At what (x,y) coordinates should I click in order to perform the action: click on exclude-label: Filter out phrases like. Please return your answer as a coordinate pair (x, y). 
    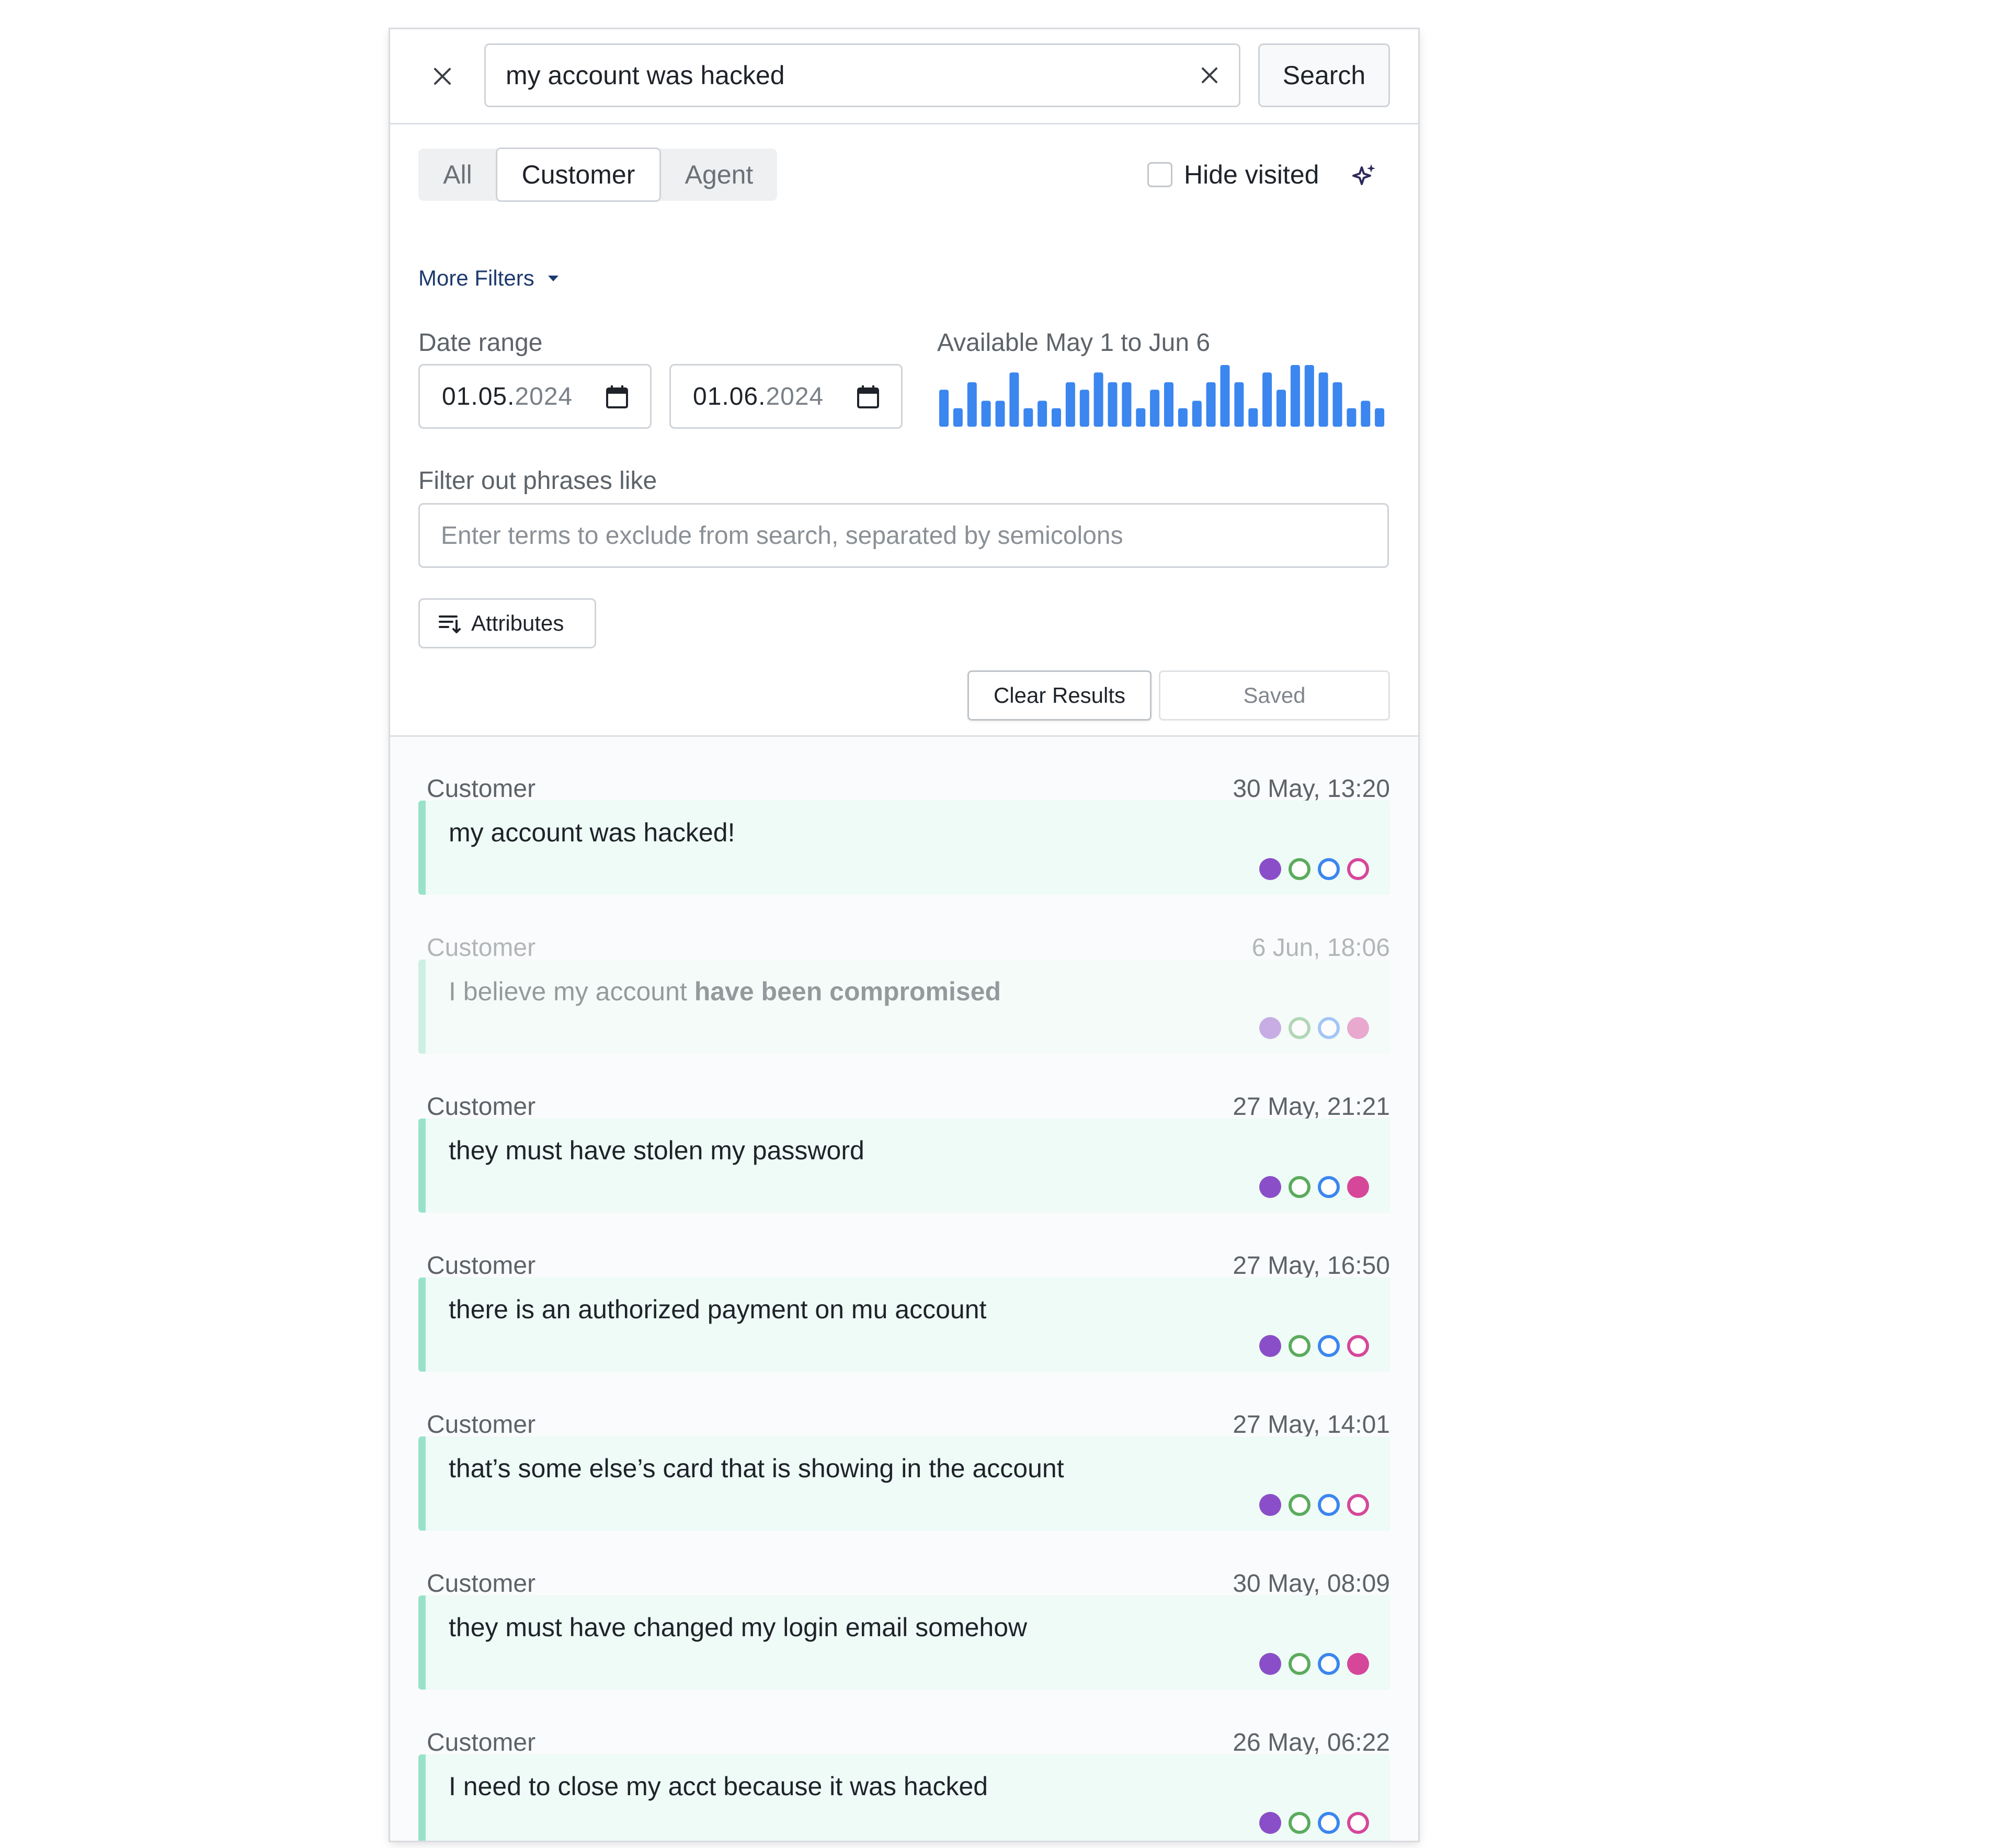
    Looking at the image, I should click on (537, 481).